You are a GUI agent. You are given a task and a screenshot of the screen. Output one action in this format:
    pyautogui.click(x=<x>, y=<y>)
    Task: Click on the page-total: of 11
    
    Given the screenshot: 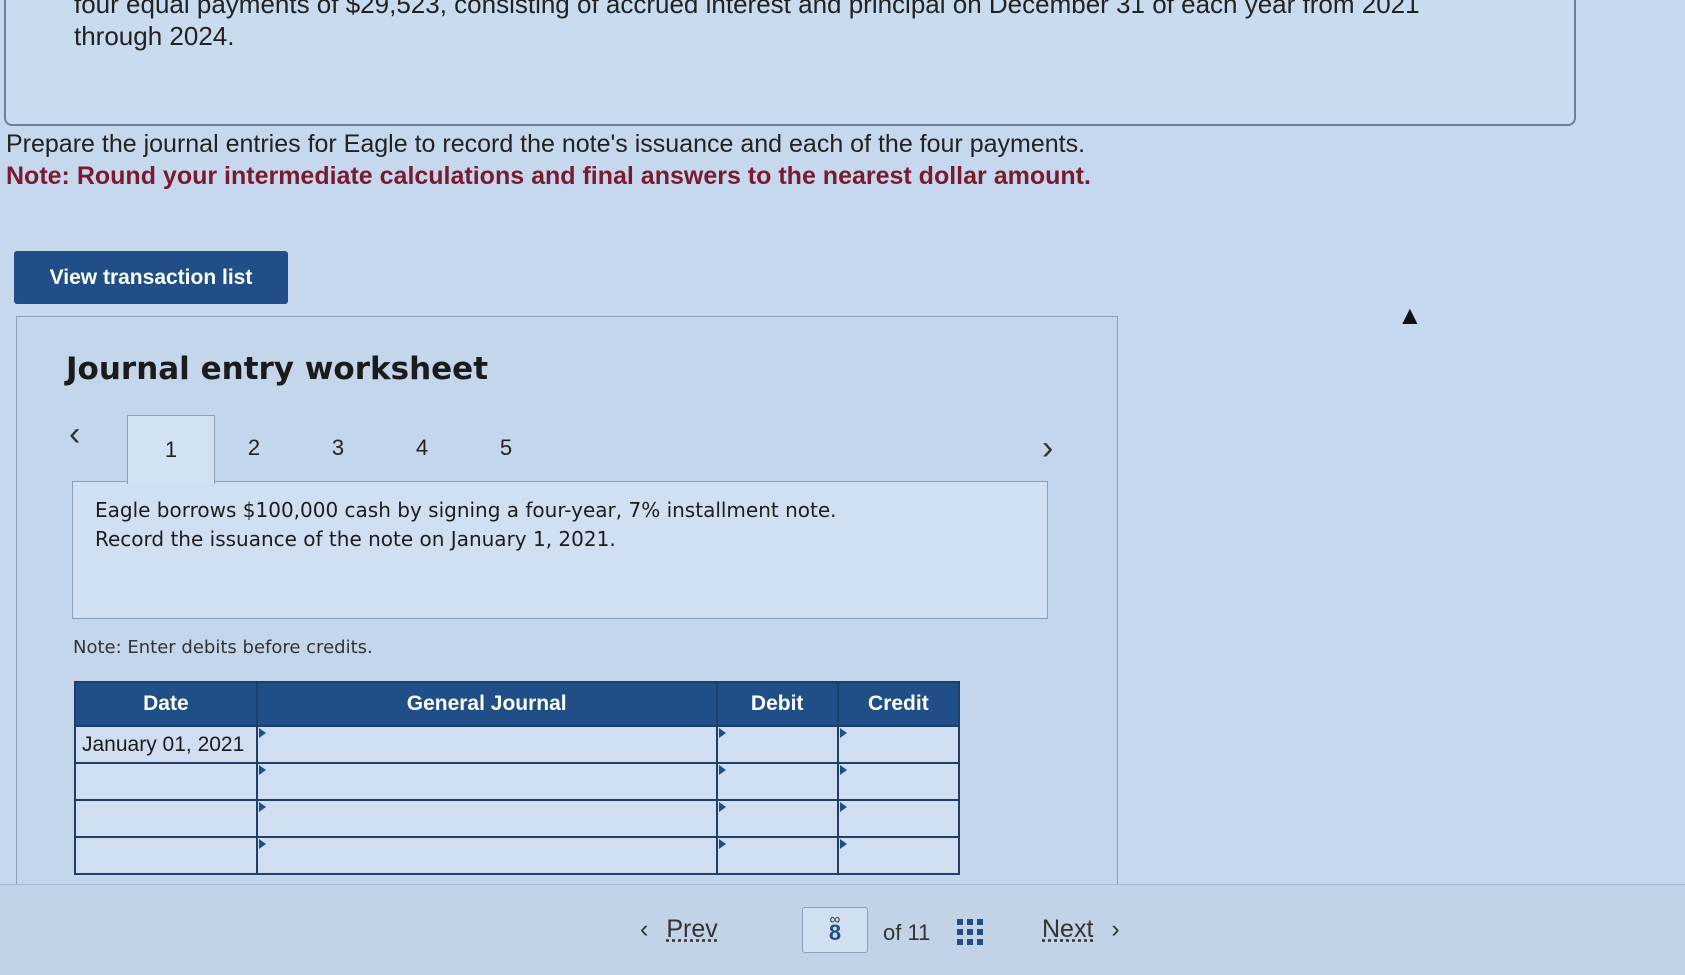 What is the action you would take?
    pyautogui.click(x=907, y=932)
    